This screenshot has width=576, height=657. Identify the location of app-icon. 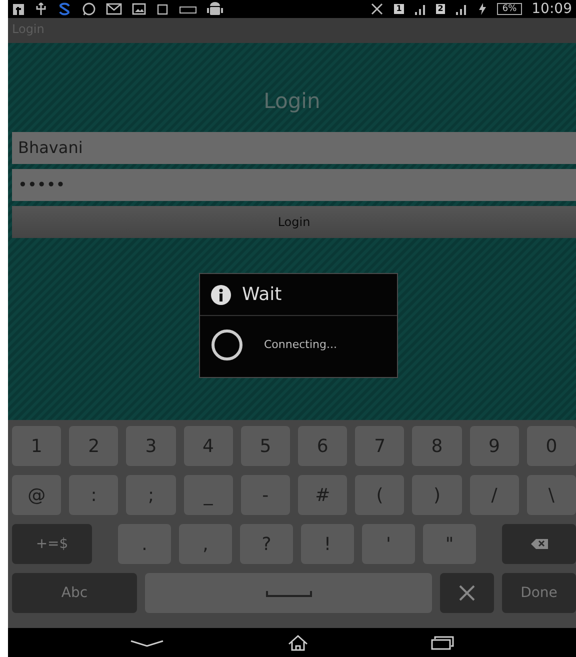
(18, 9).